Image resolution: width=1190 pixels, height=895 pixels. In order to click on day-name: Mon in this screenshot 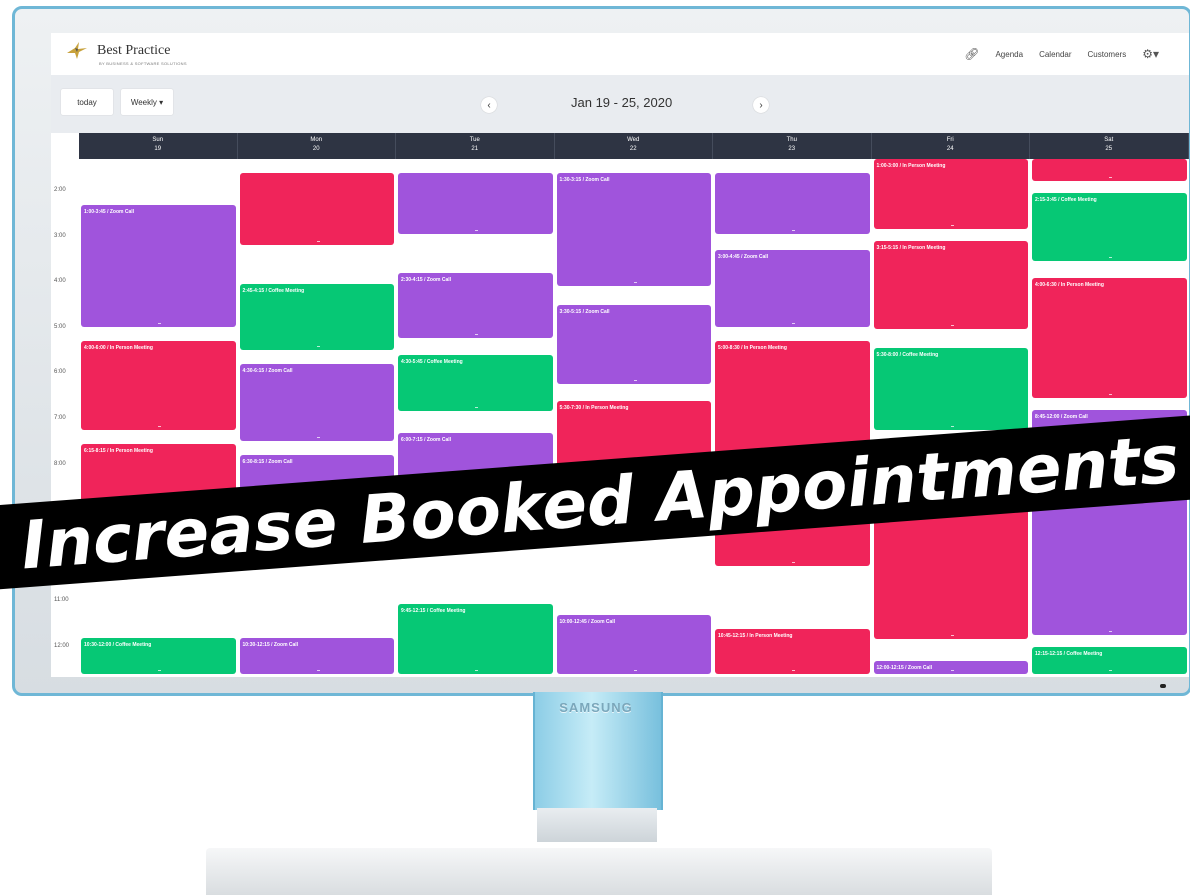, I will do `click(316, 140)`.